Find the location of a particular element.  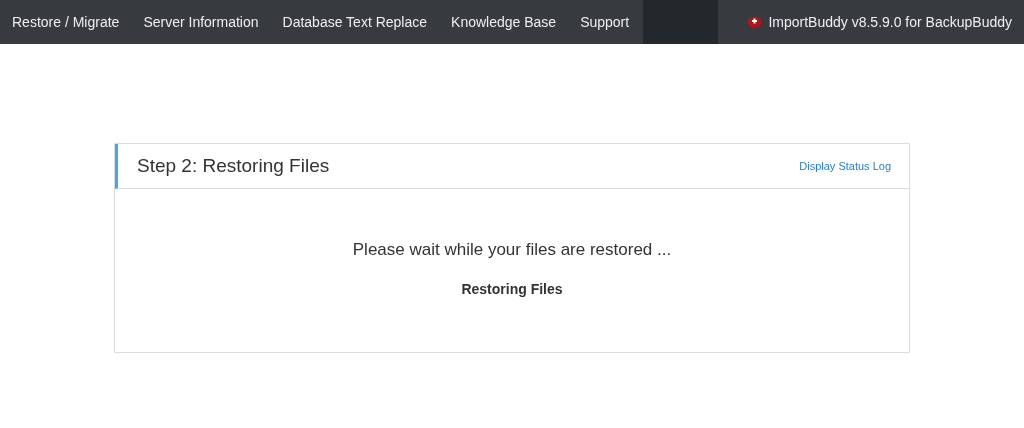

nav-link: Restore / Migrate is located at coordinates (66, 22).